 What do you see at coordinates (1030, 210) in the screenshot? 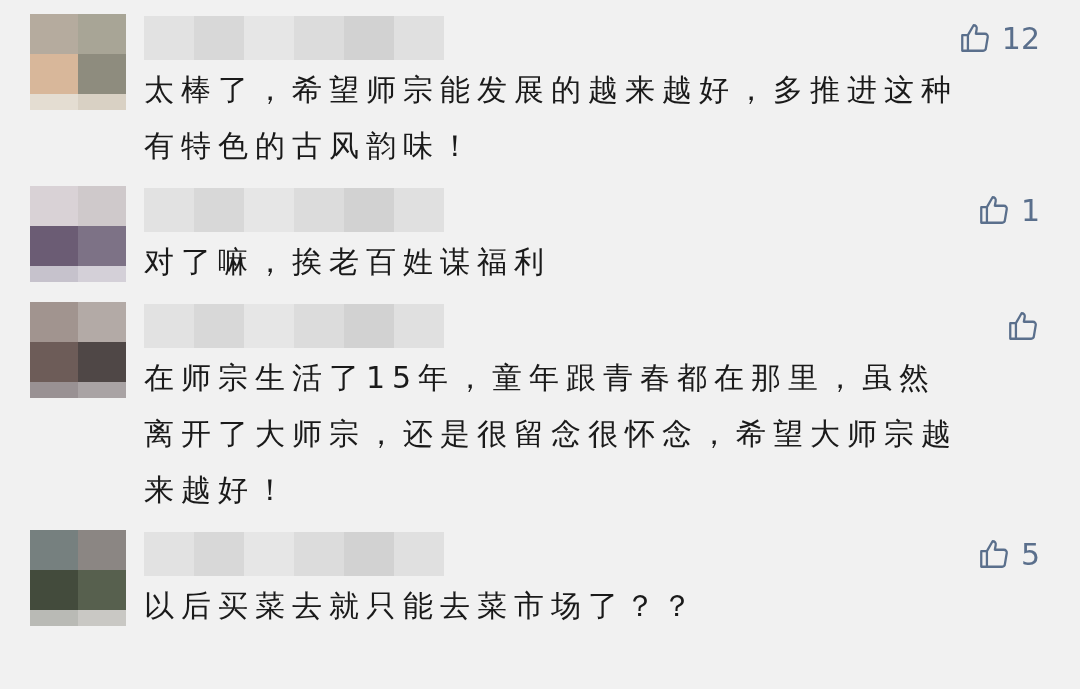
I see `like-count: 1` at bounding box center [1030, 210].